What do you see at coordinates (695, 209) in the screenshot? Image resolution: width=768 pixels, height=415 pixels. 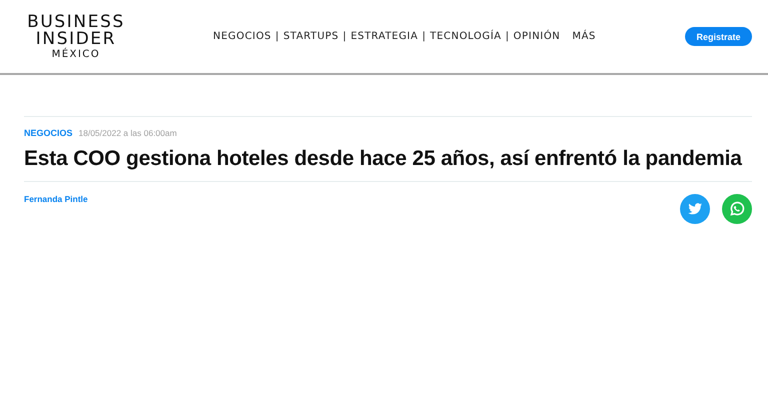 I see `twitter-icon` at bounding box center [695, 209].